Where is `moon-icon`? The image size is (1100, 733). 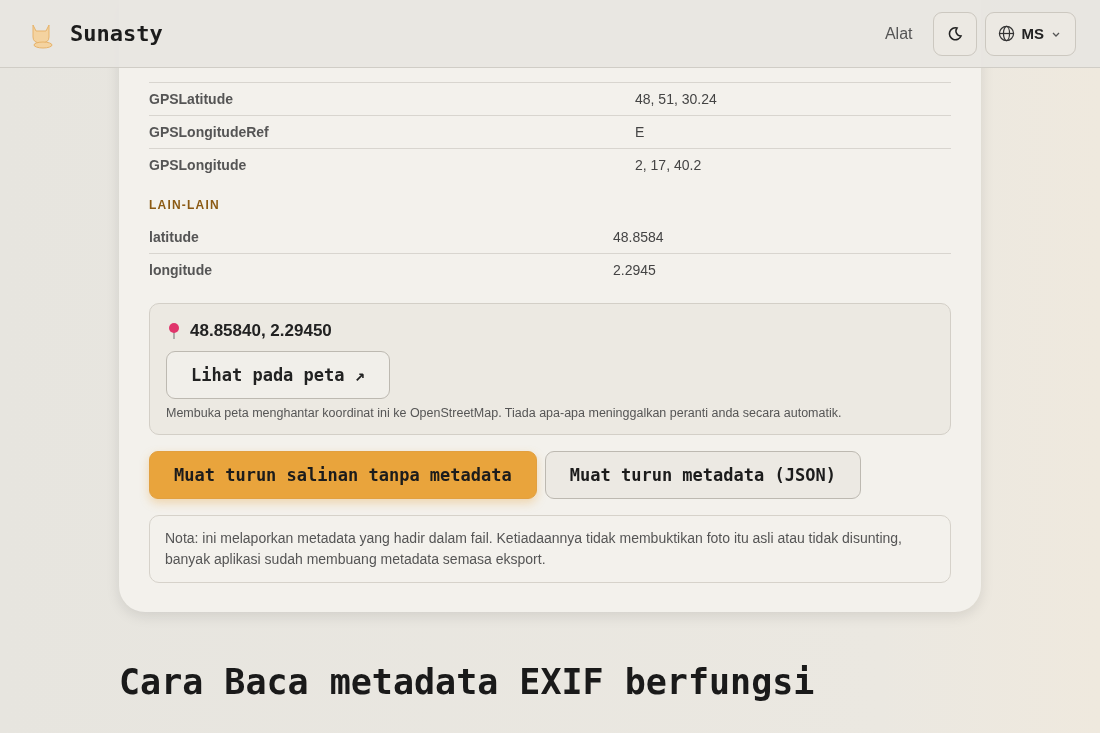
moon-icon is located at coordinates (954, 33).